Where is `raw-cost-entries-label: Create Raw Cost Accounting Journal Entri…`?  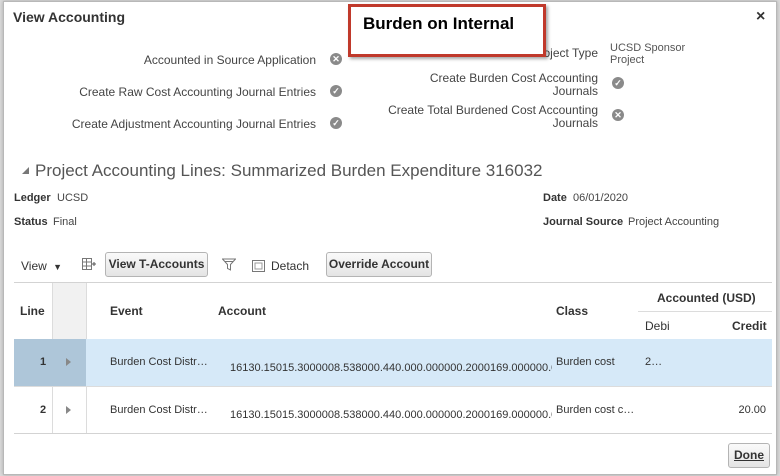 raw-cost-entries-label: Create Raw Cost Accounting Journal Entri… is located at coordinates (197, 92).